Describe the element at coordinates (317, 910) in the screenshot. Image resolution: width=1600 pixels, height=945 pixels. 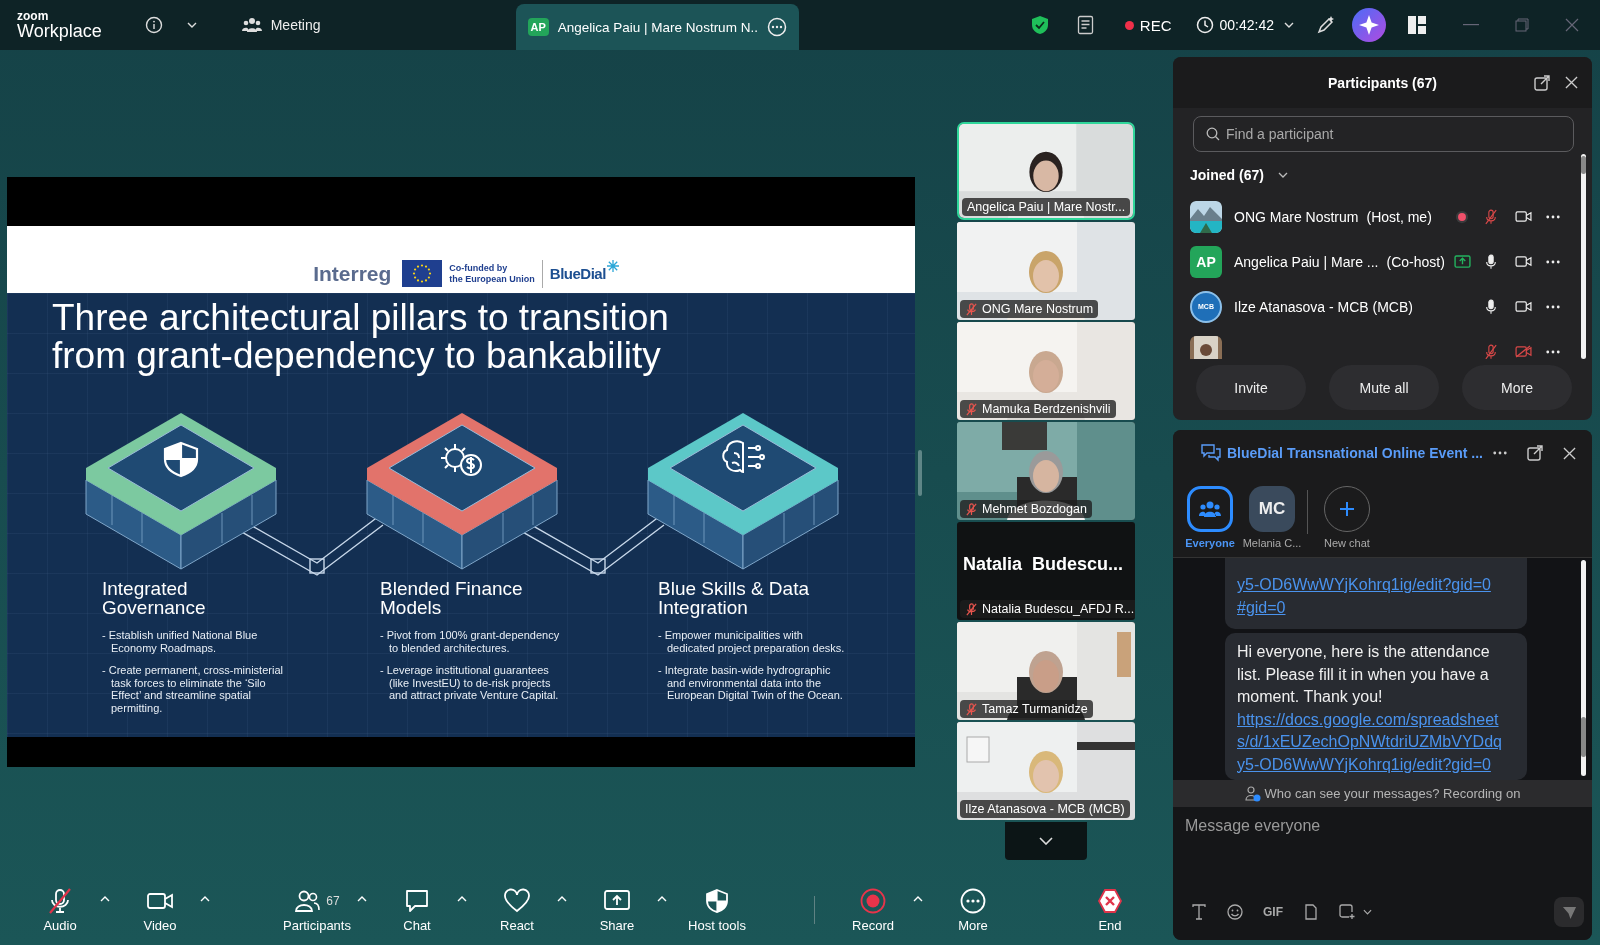
I see `participants-button: 67 Participants` at that location.